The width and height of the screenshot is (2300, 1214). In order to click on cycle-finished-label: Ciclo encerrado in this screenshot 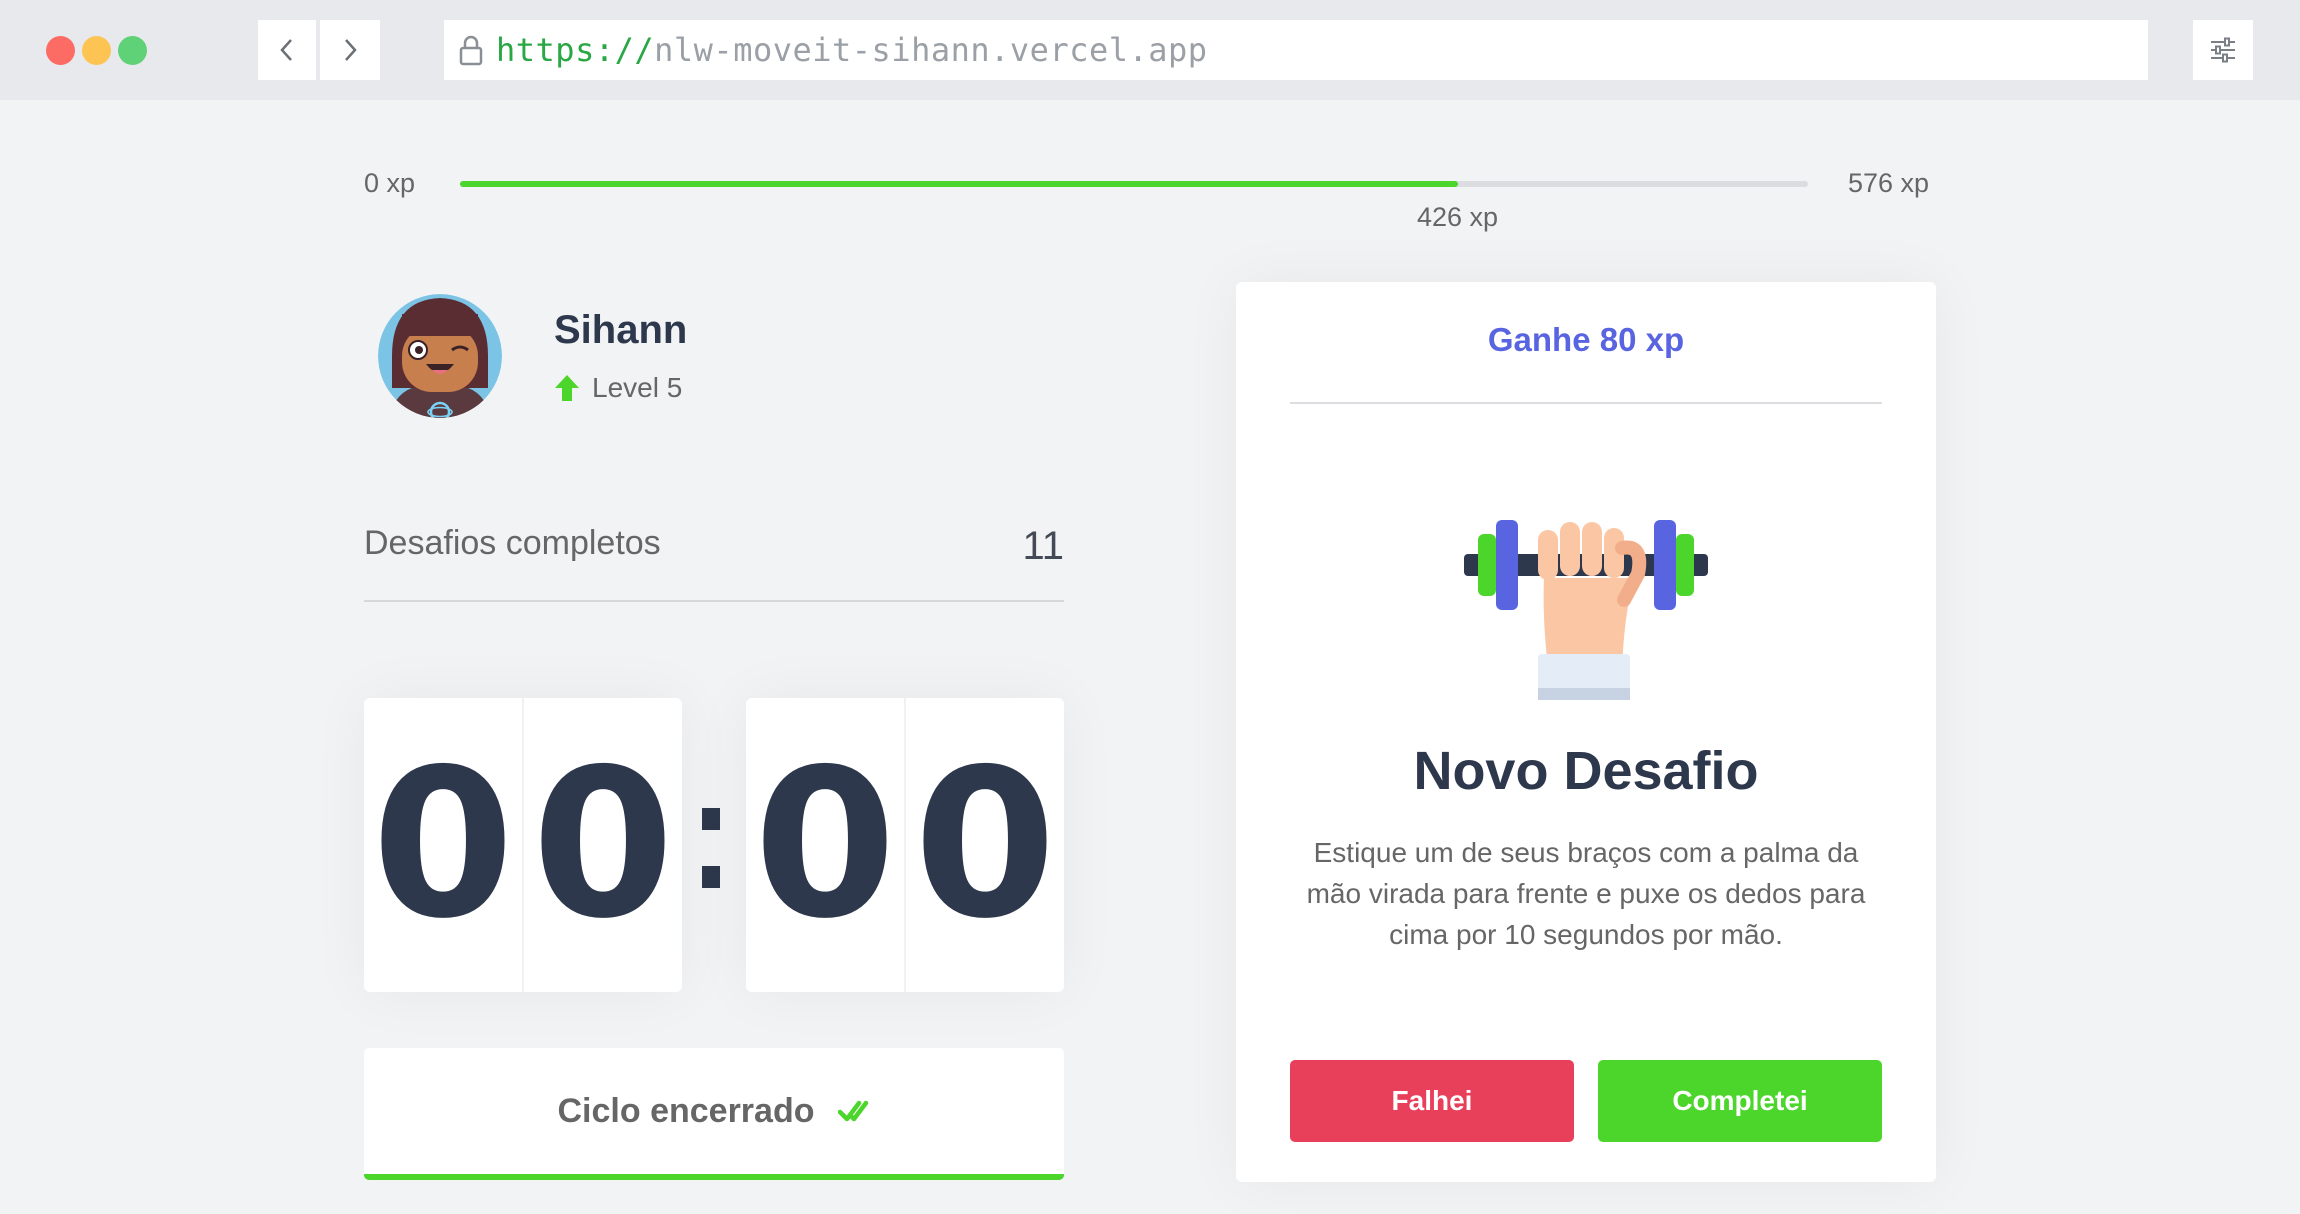, I will do `click(686, 1110)`.